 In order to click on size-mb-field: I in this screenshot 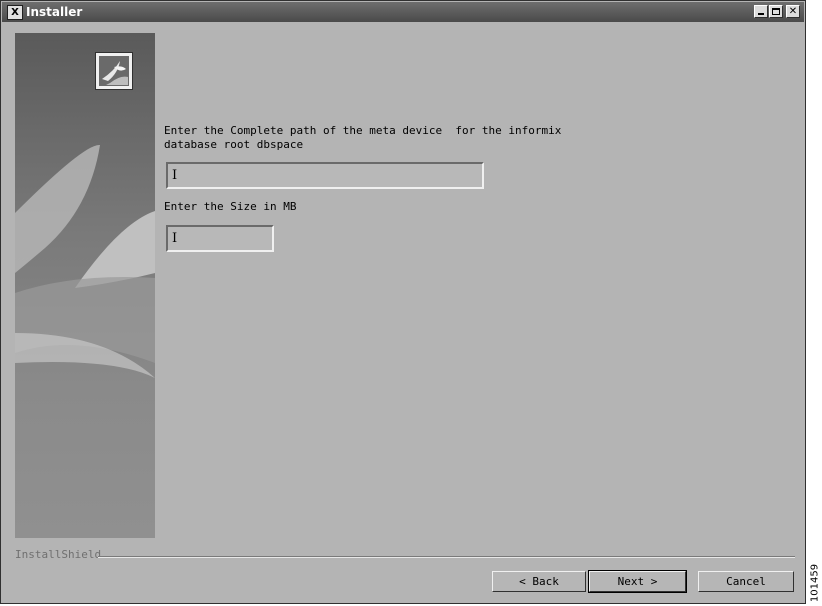, I will do `click(220, 238)`.